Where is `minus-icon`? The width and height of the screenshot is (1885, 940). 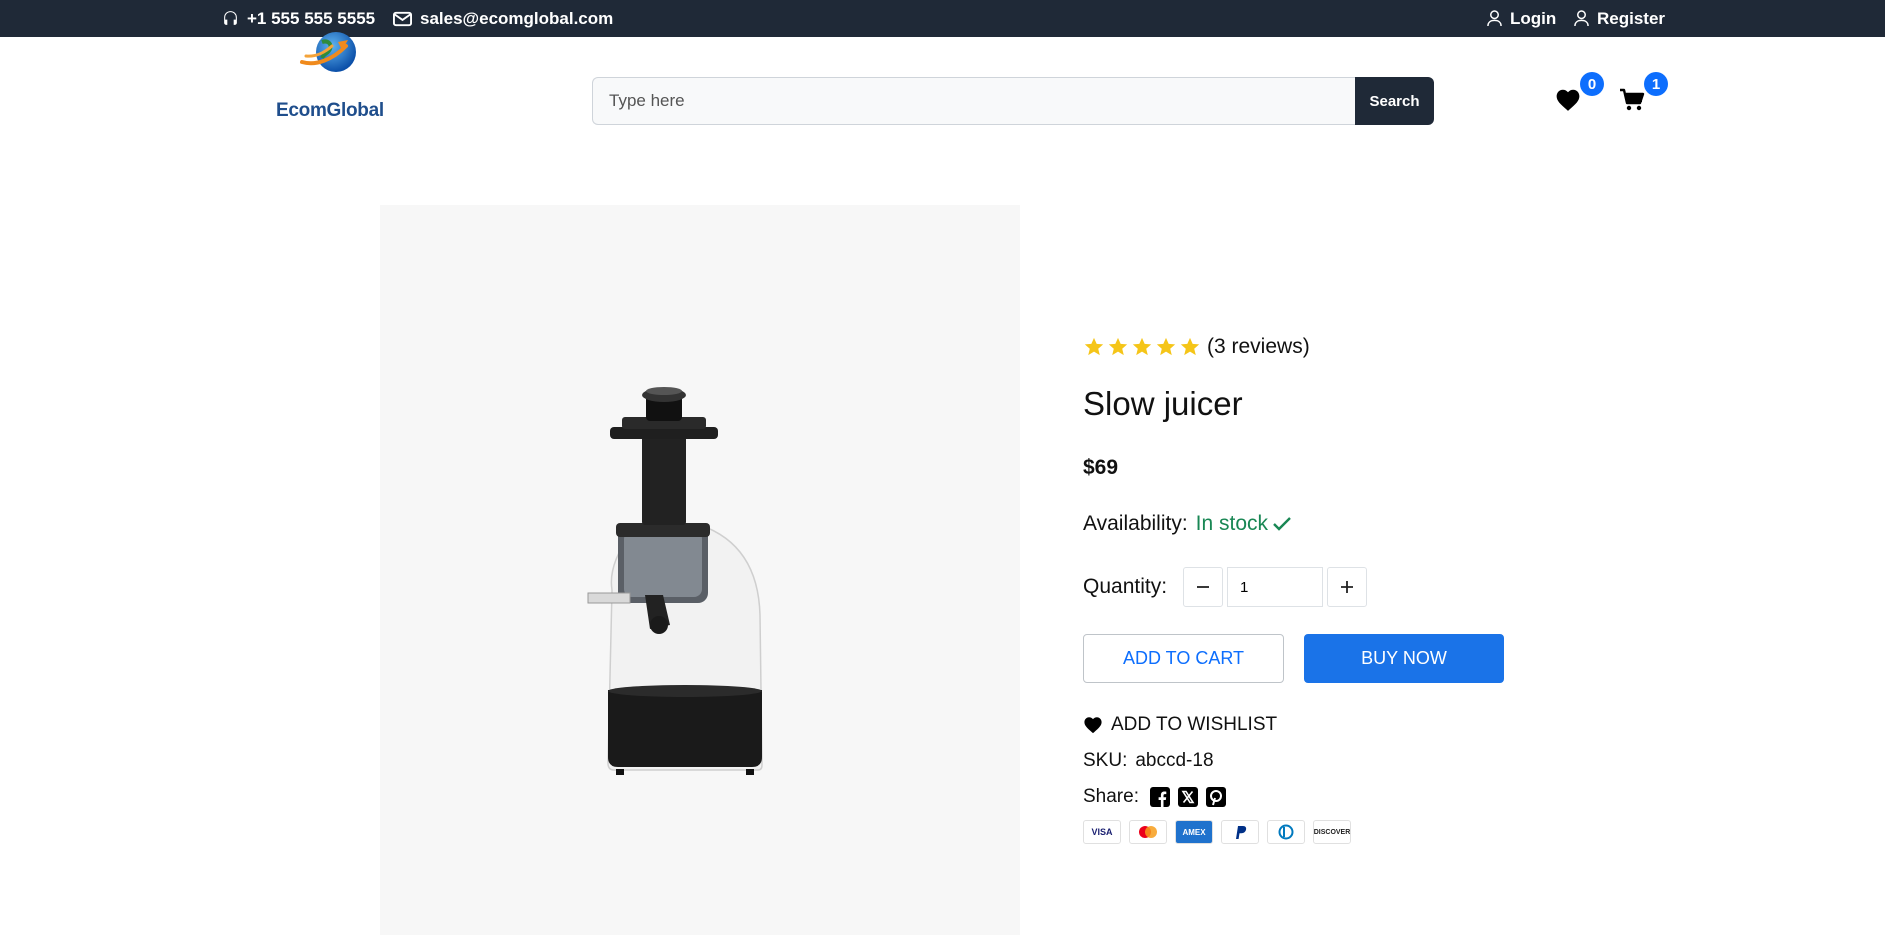
minus-icon is located at coordinates (1203, 587).